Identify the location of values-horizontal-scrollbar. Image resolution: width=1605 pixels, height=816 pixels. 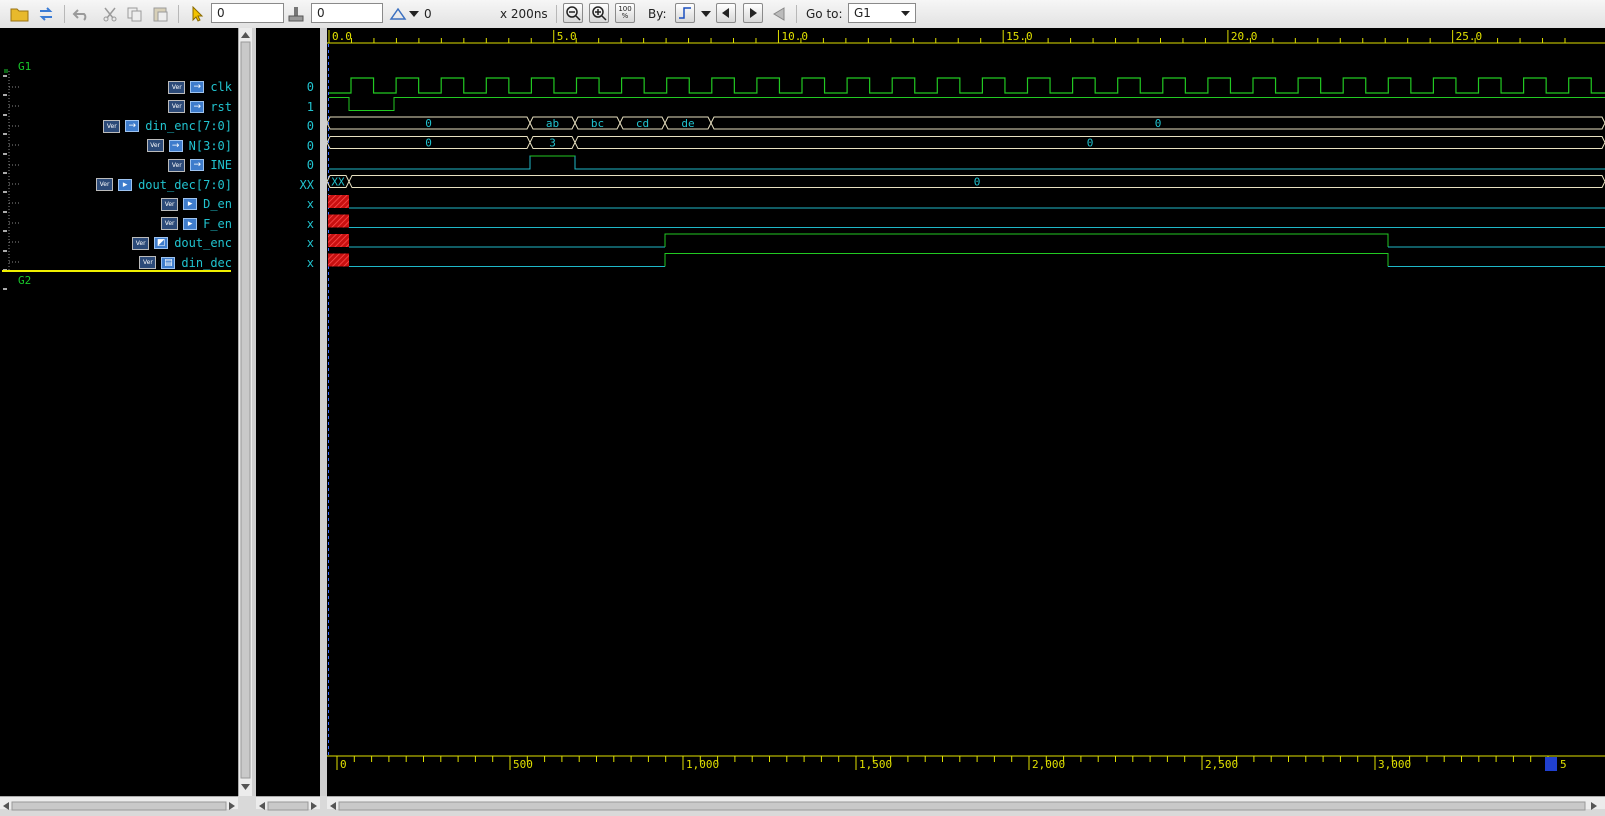
(288, 803).